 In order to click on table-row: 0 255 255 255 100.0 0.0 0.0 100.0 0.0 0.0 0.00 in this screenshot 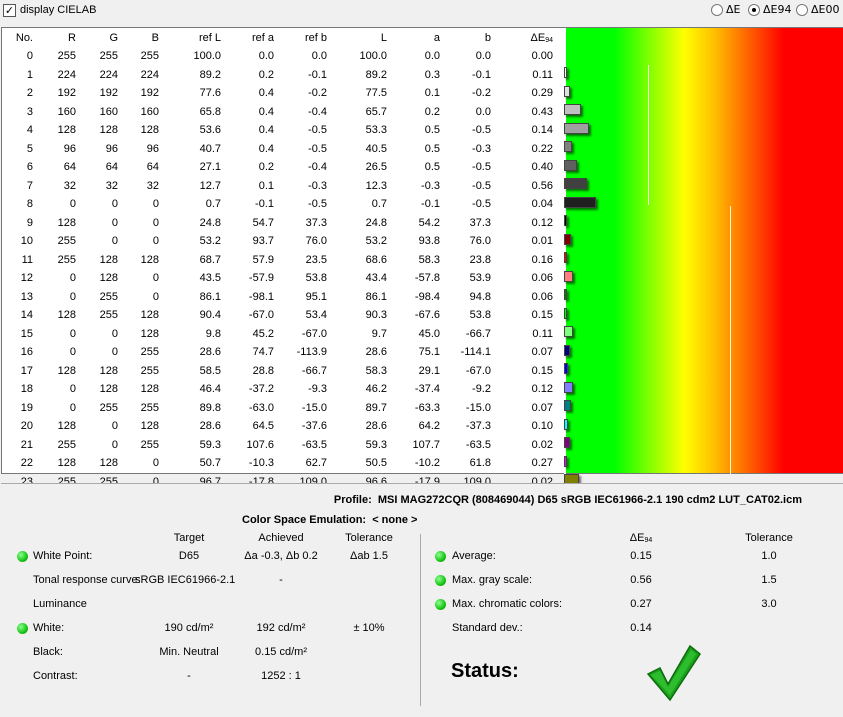, I will do `click(283, 56)`.